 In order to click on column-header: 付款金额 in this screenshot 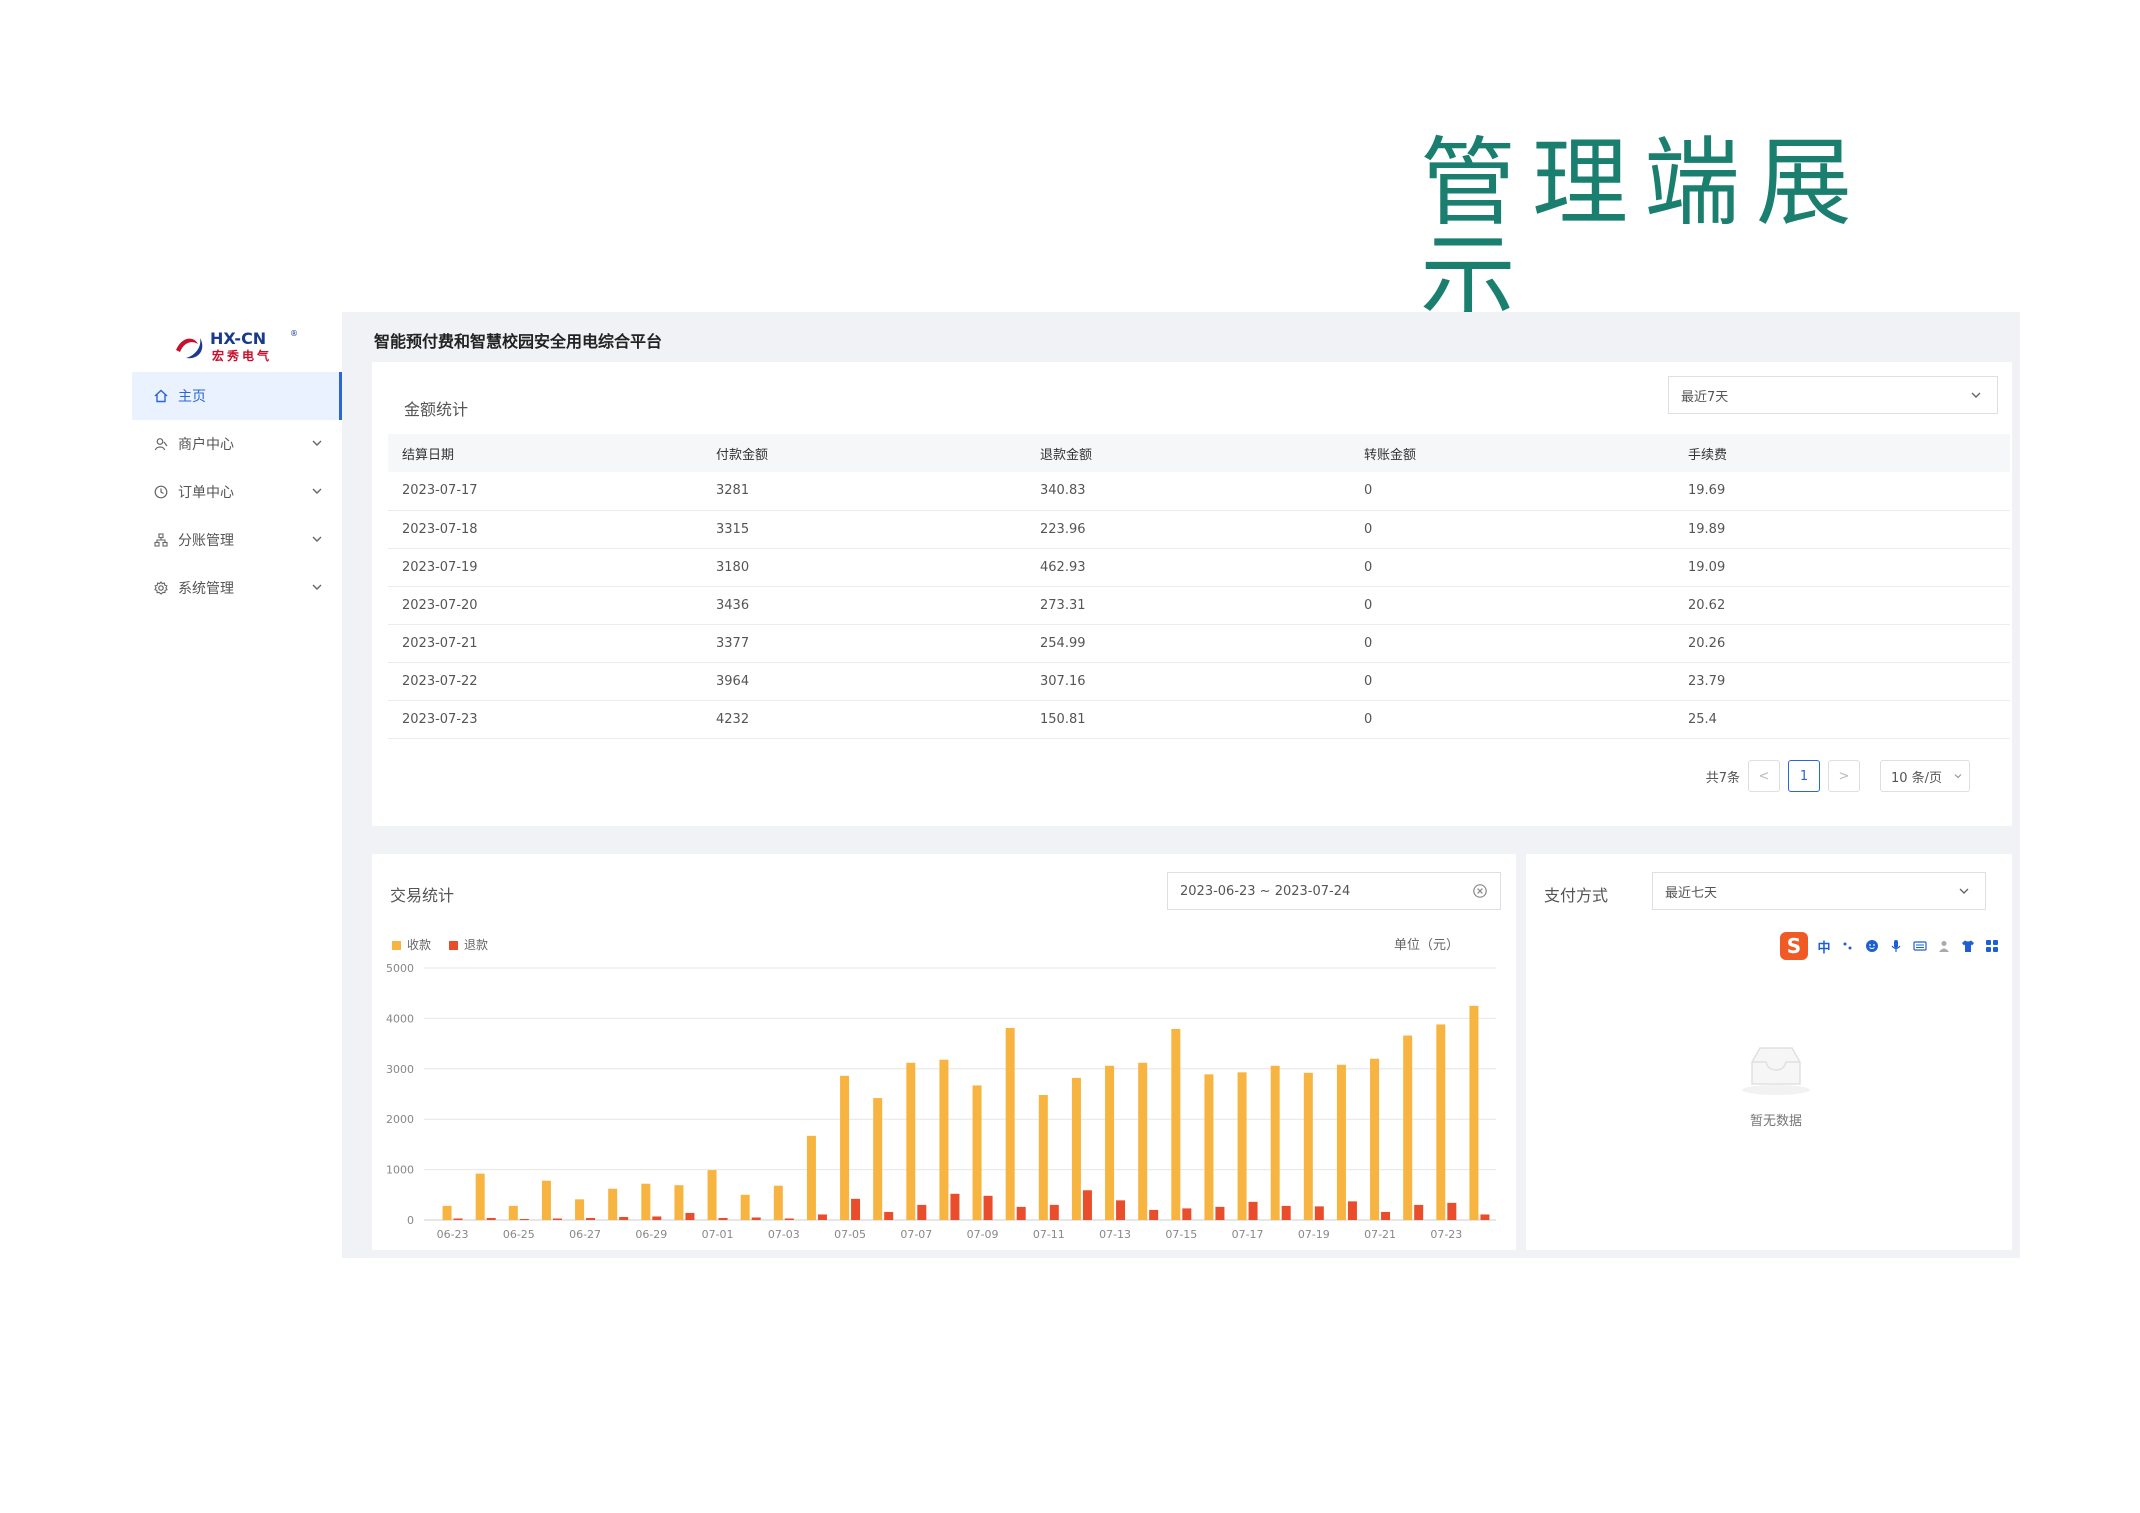, I will do `click(864, 453)`.